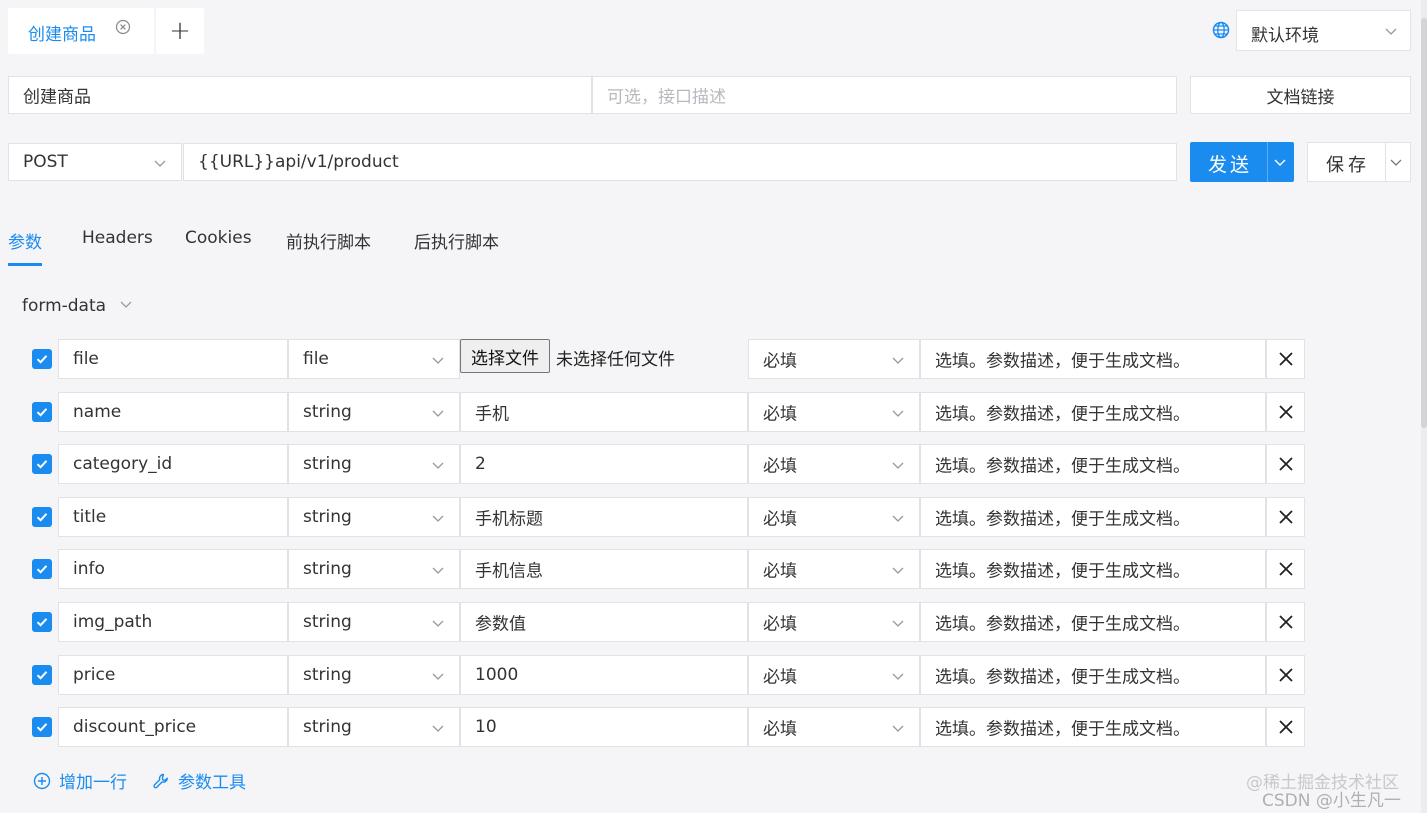  I want to click on param-row: category_id string 2 必填 选填。参数描述，便于生成文档。, so click(713, 464).